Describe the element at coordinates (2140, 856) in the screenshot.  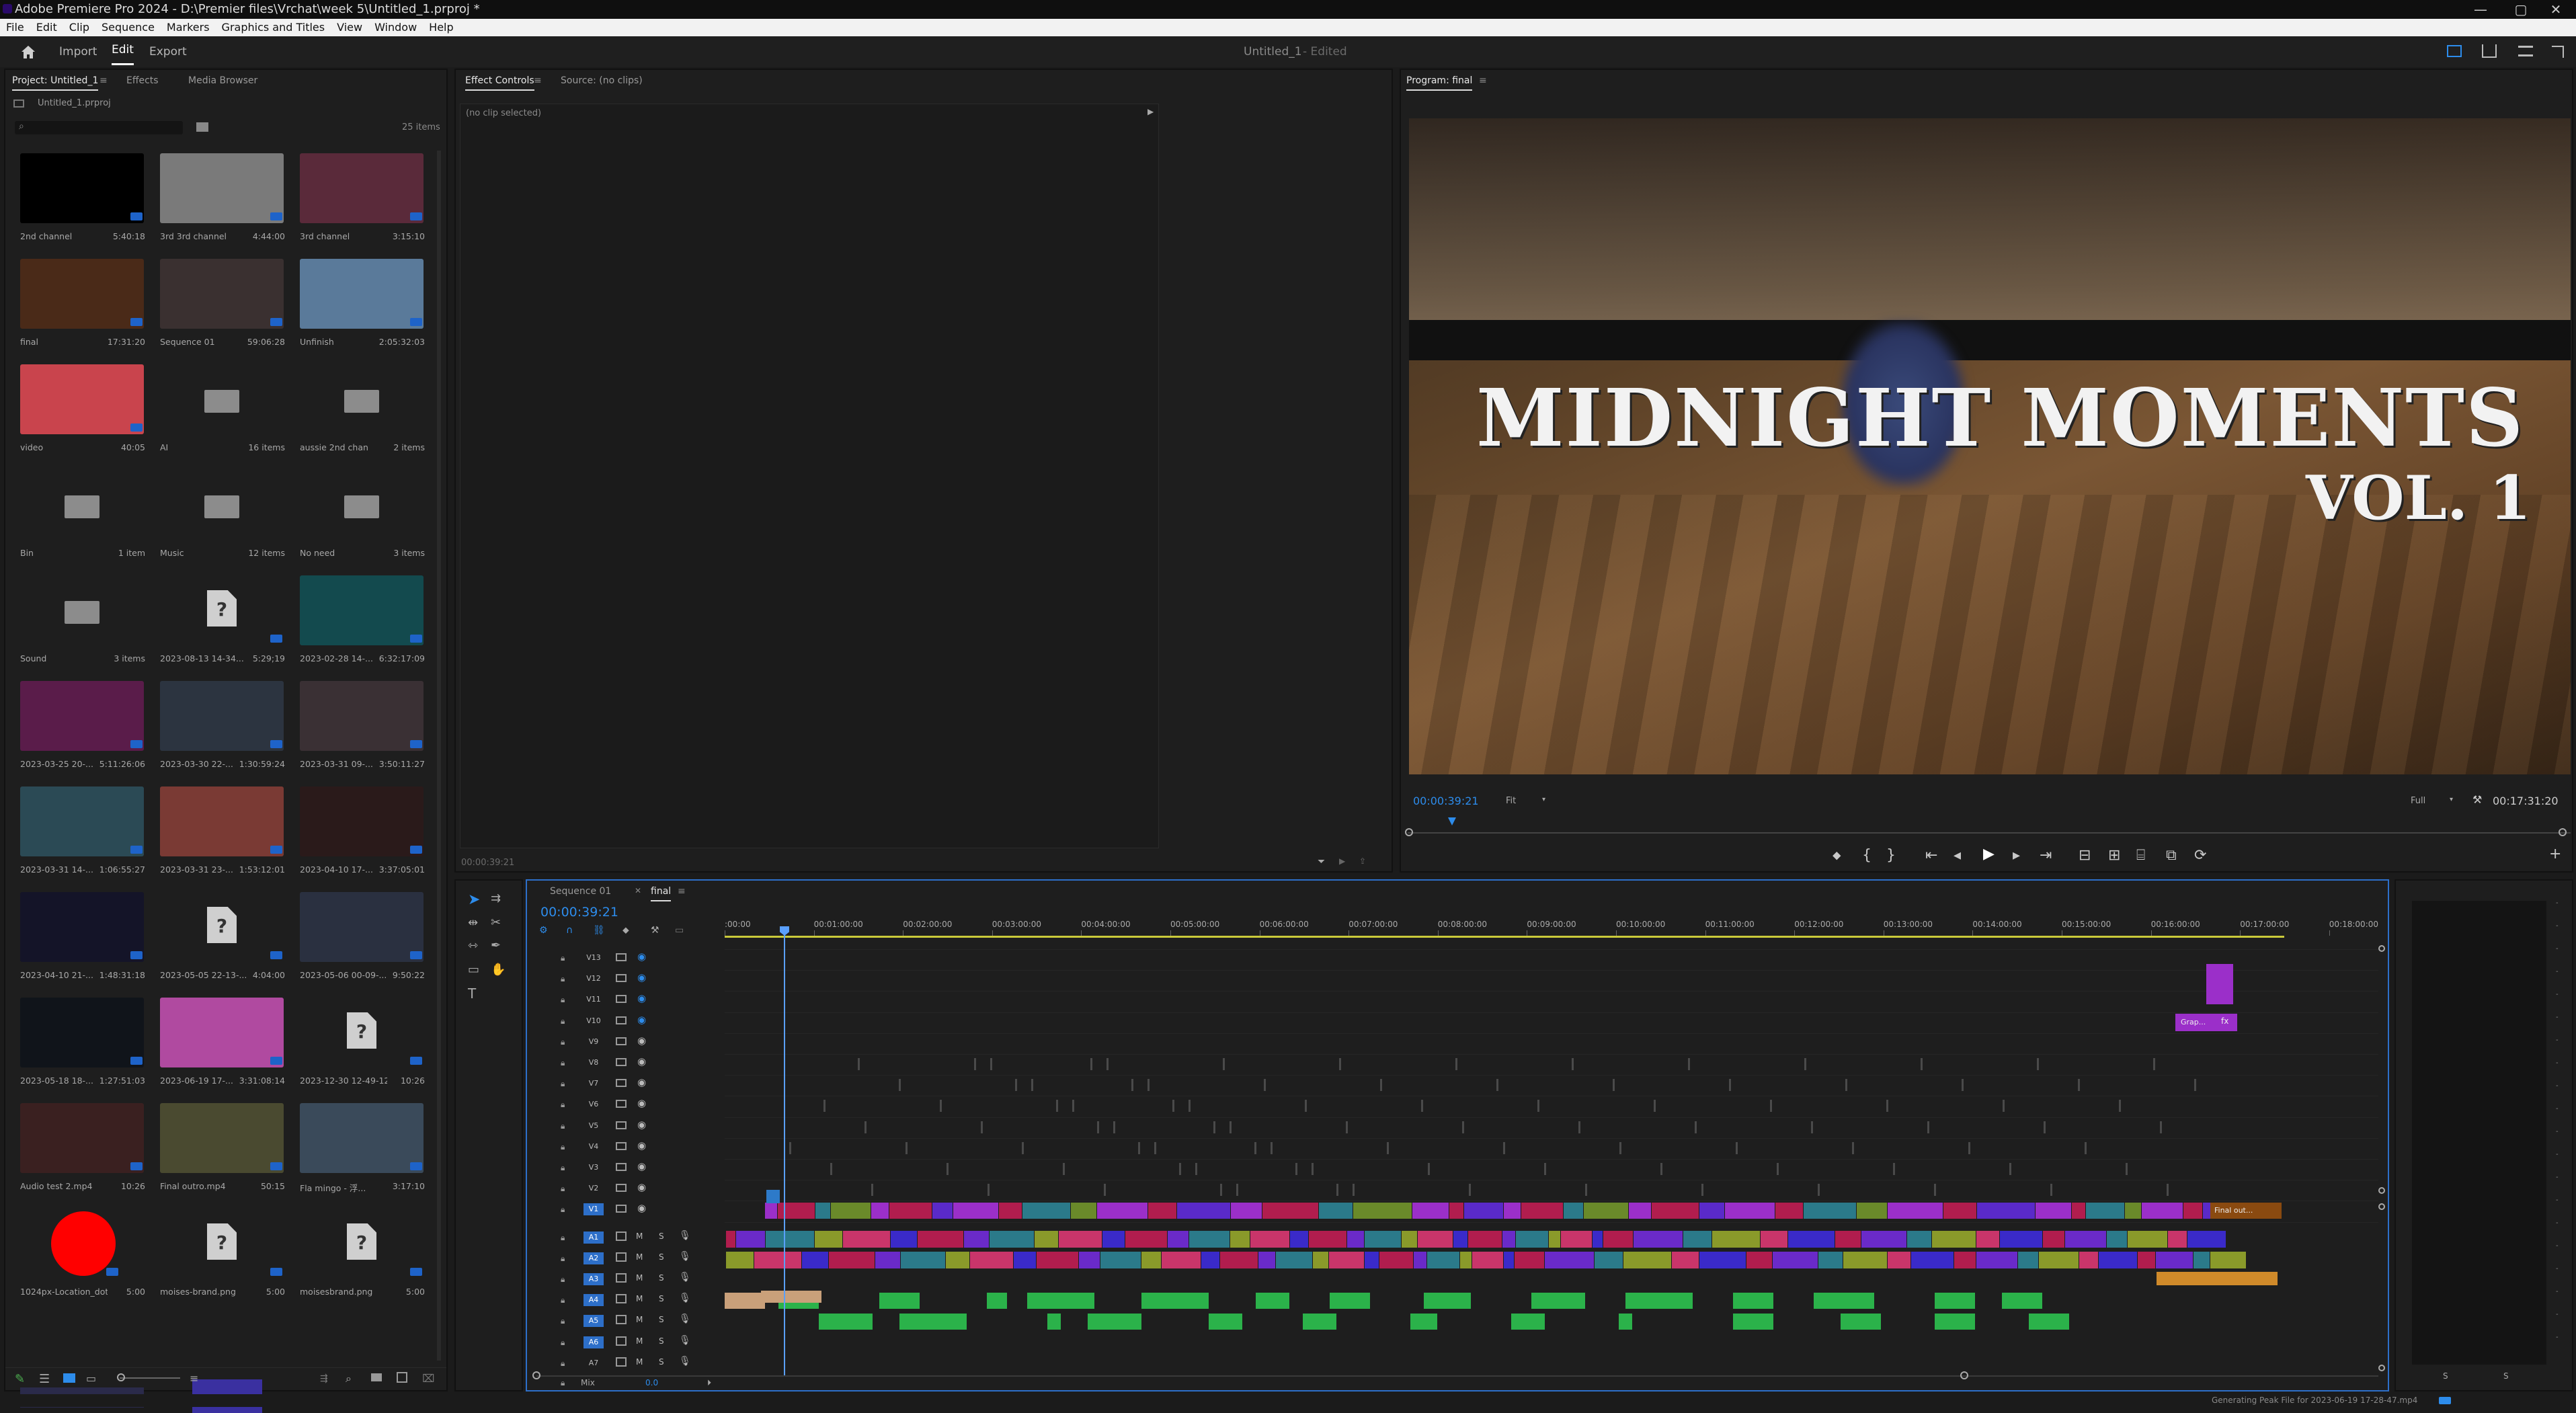
I see `export-frame-camera-icon: ⌸` at that location.